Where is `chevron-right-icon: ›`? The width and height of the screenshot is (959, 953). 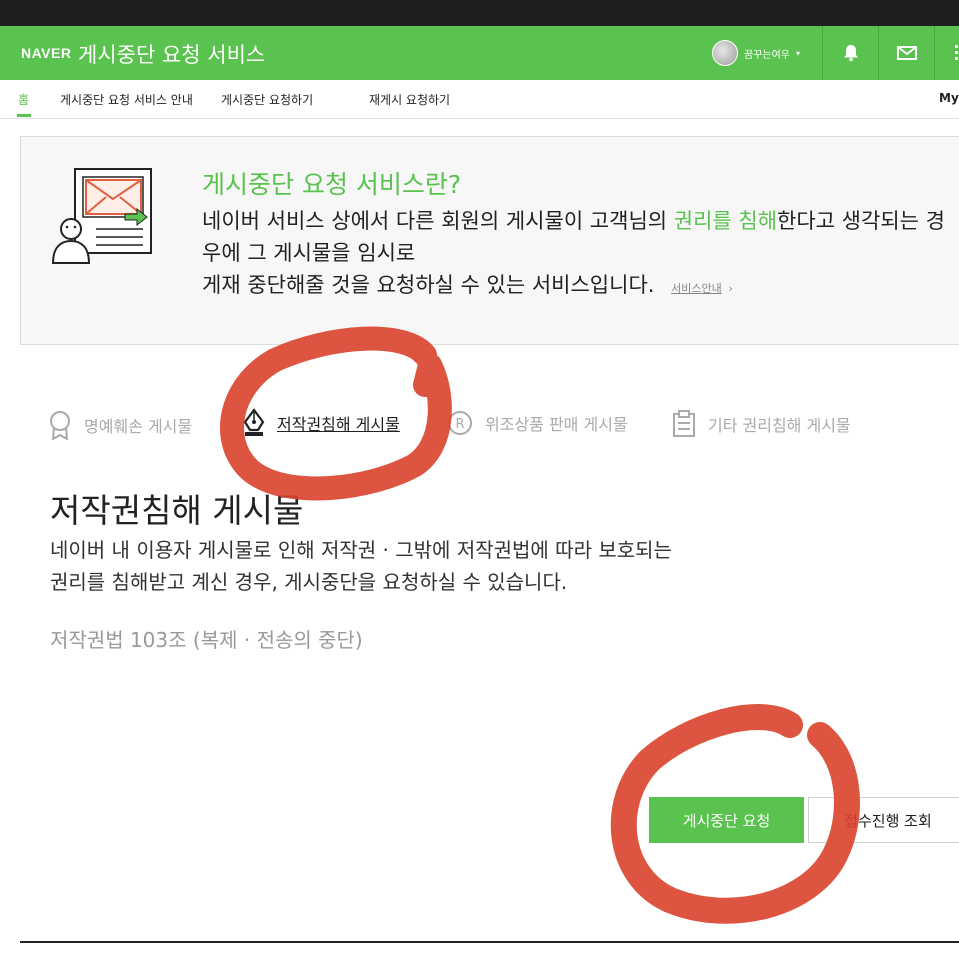 chevron-right-icon: › is located at coordinates (730, 288).